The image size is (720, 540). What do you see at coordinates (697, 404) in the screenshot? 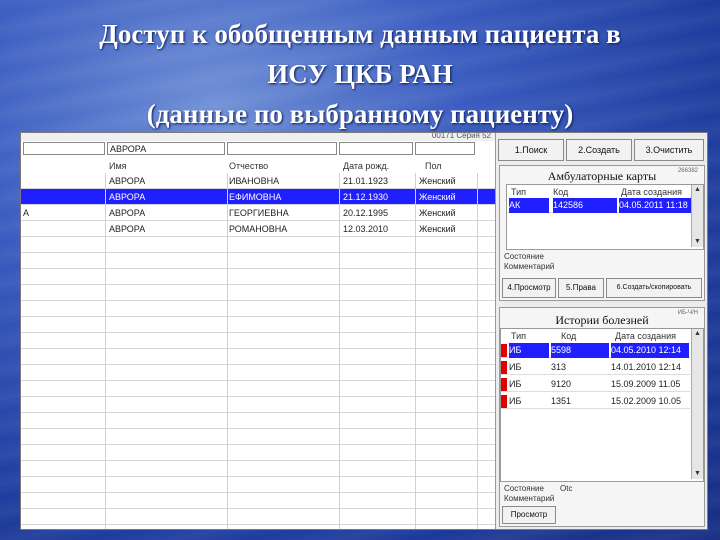
I see `hist-scrollbar: ▲ ▼` at bounding box center [697, 404].